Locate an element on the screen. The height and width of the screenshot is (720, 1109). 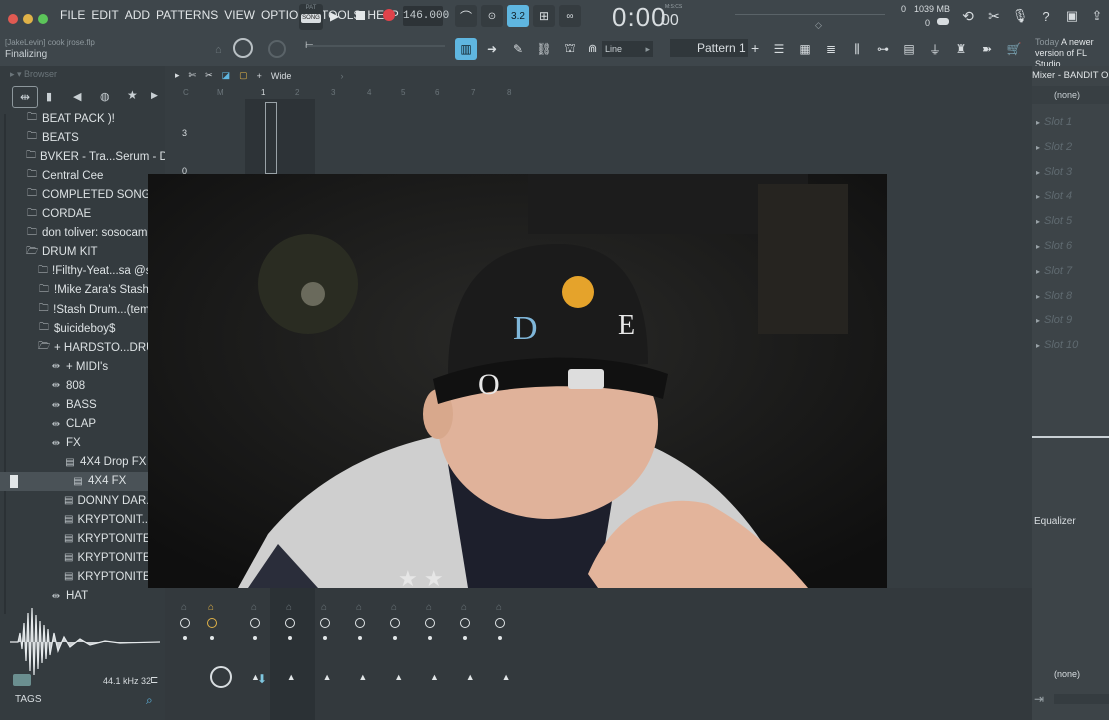
browser-item: 🗀 BVKER - Tra...Serum - Demo is located at coordinates (82, 156).